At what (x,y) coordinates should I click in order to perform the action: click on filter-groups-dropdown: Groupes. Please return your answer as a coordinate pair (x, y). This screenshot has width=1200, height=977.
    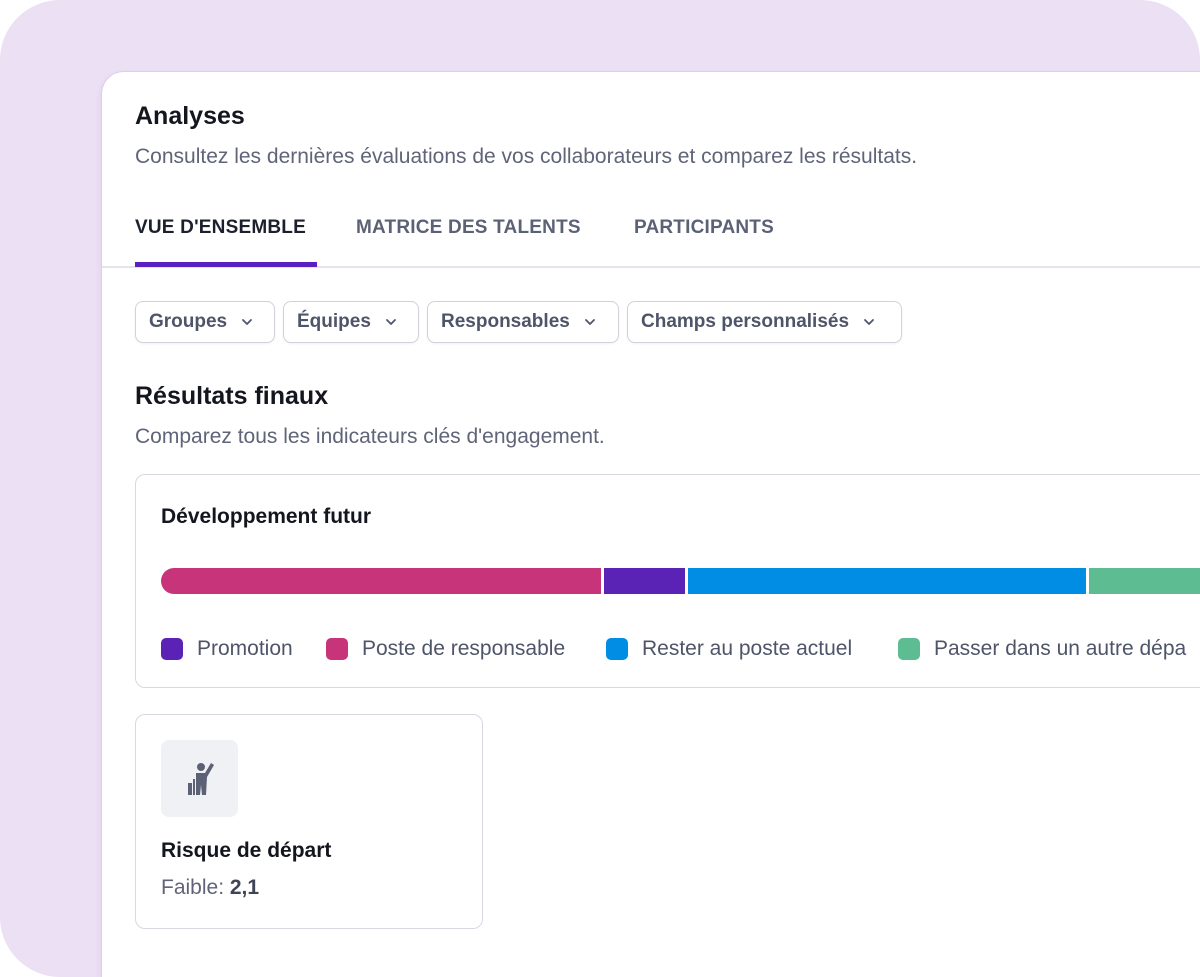
    Looking at the image, I should click on (205, 322).